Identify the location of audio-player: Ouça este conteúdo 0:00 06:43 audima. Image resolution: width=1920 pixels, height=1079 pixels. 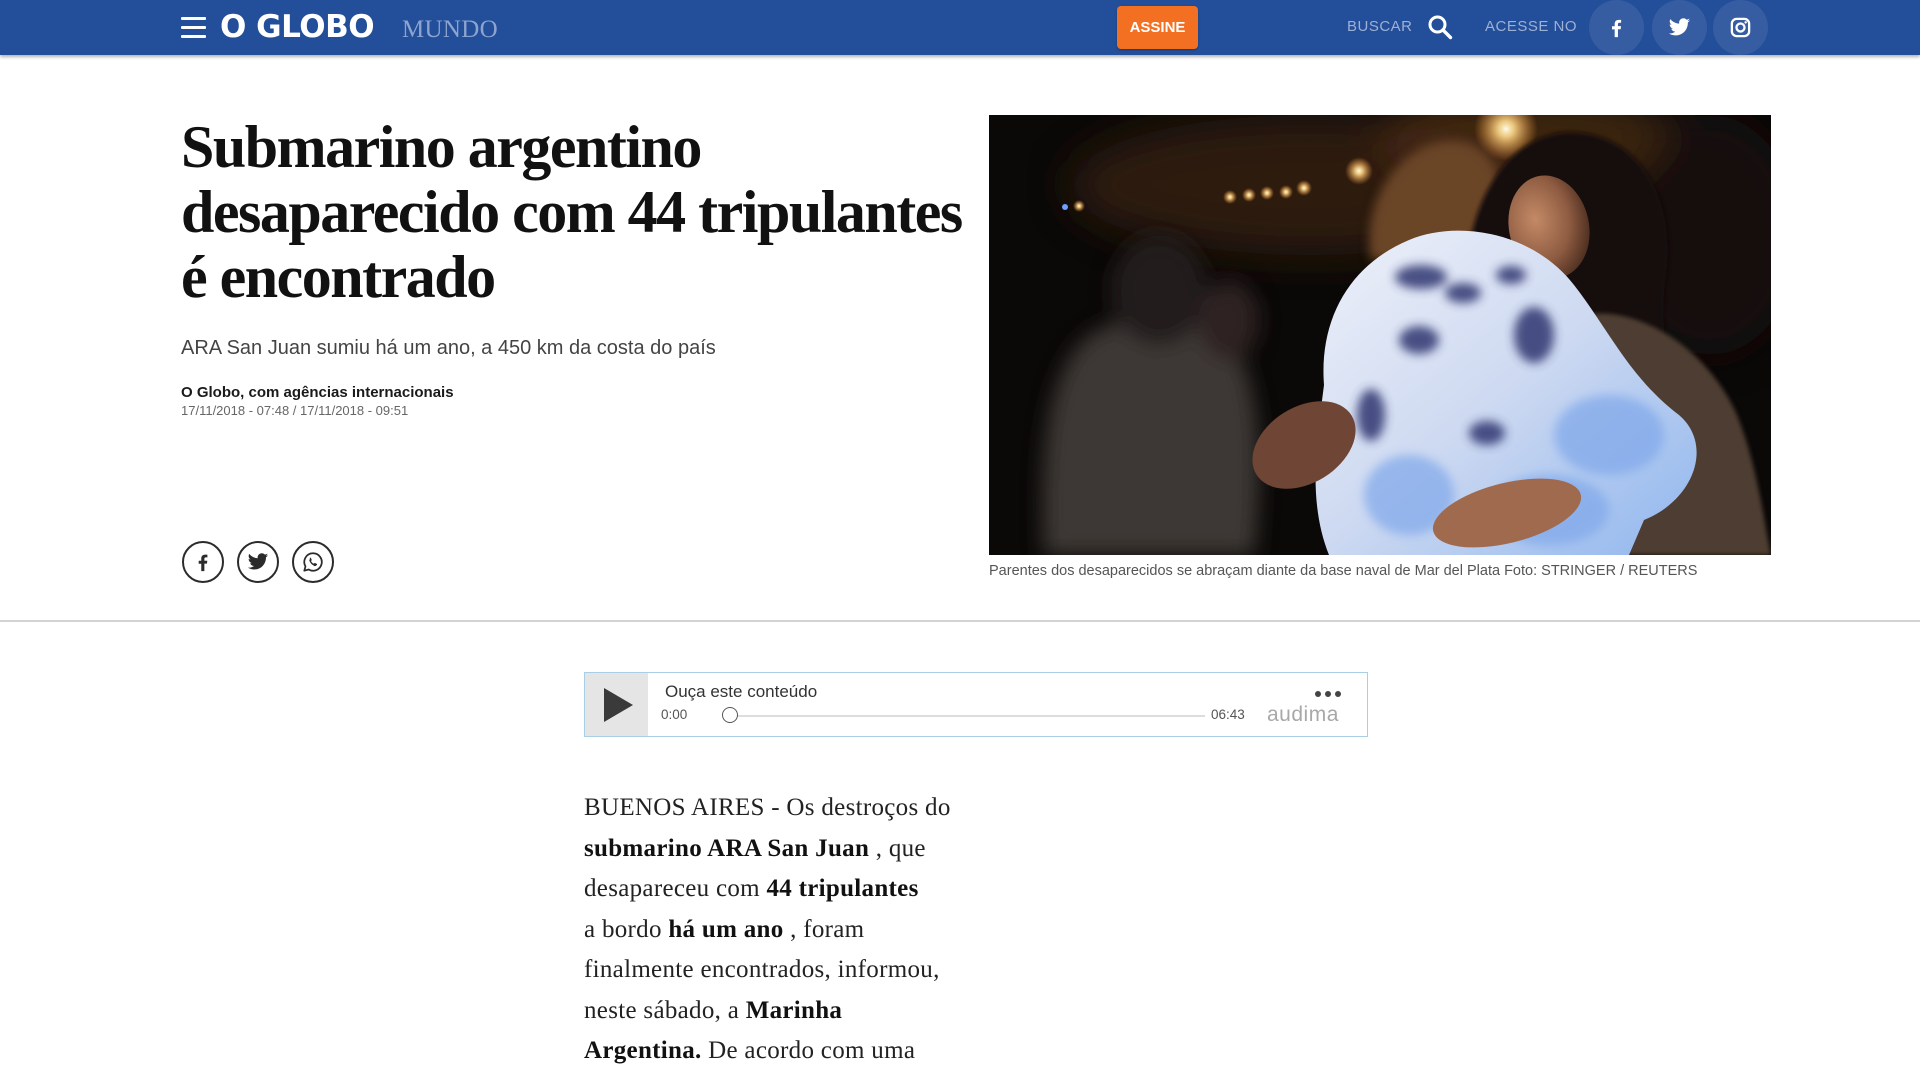
(976, 704).